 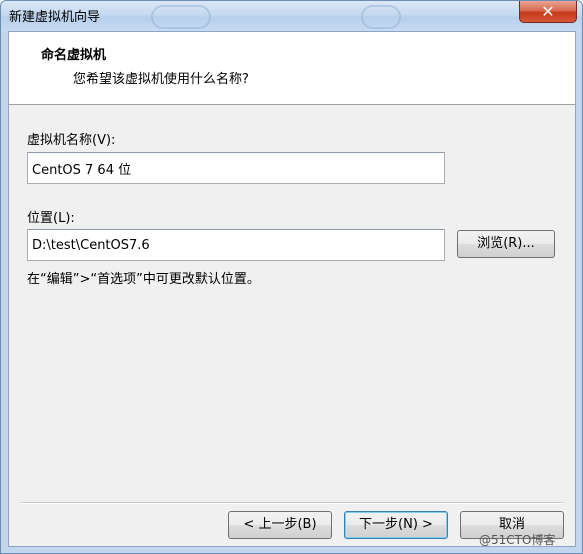 I want to click on page-subtitle: 您希望该虚拟机使用什么名称?, so click(x=161, y=79).